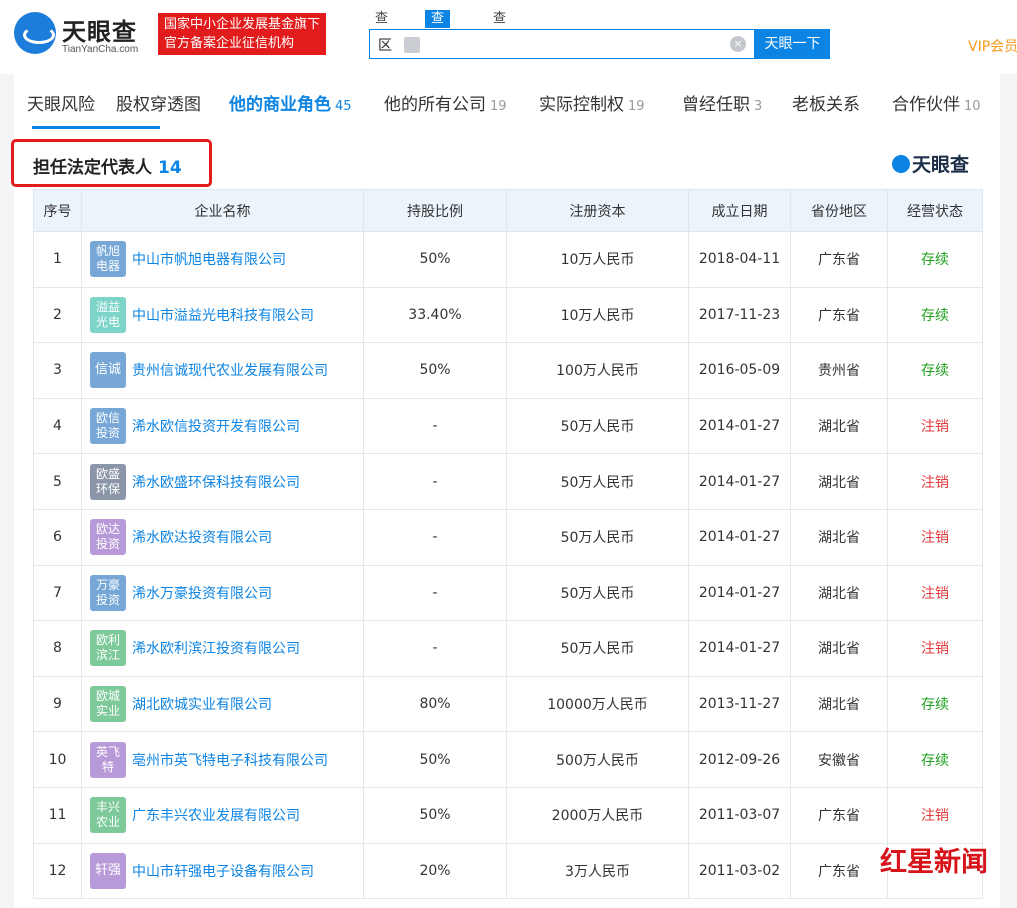 The width and height of the screenshot is (1017, 908). I want to click on clear-icon: ×, so click(738, 44).